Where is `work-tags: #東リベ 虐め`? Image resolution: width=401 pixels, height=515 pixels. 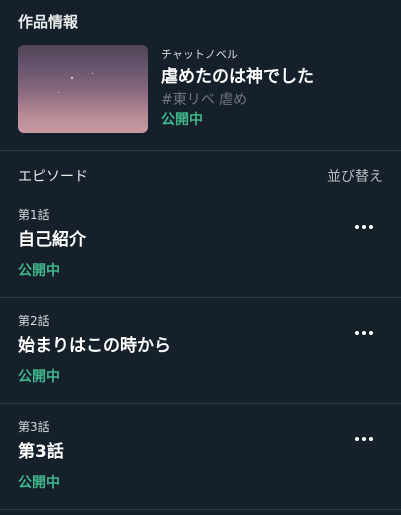 work-tags: #東リベ 虐め is located at coordinates (273, 100).